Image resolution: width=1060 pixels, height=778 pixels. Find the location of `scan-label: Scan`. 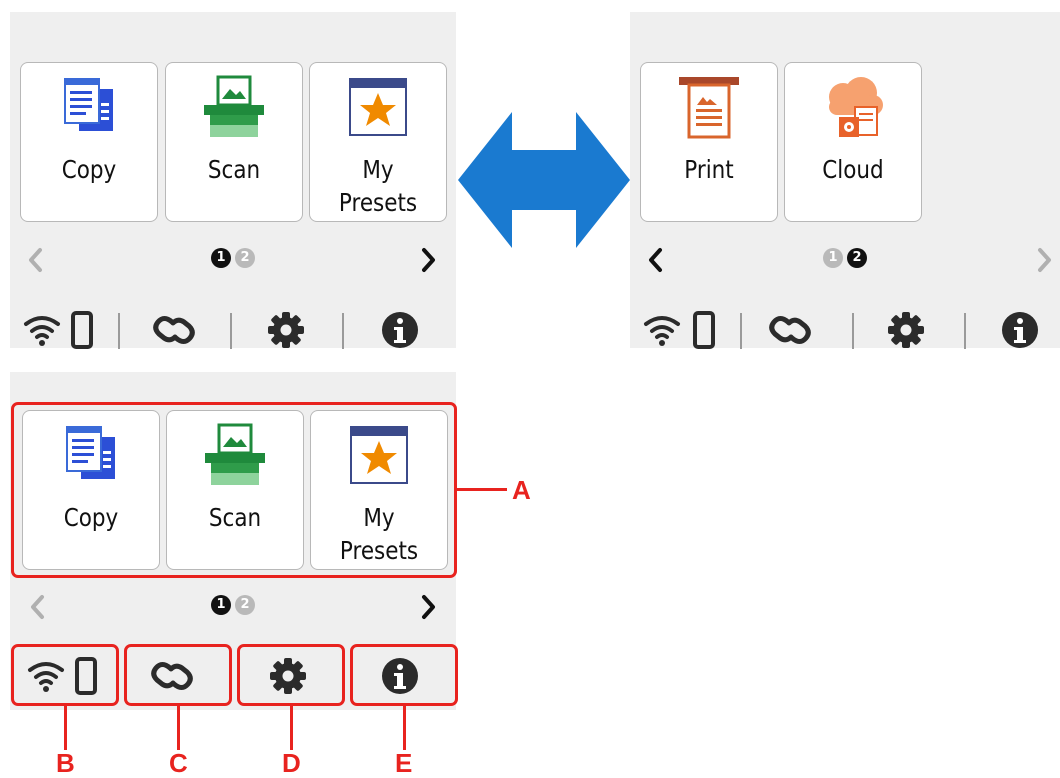

scan-label: Scan is located at coordinates (234, 169).